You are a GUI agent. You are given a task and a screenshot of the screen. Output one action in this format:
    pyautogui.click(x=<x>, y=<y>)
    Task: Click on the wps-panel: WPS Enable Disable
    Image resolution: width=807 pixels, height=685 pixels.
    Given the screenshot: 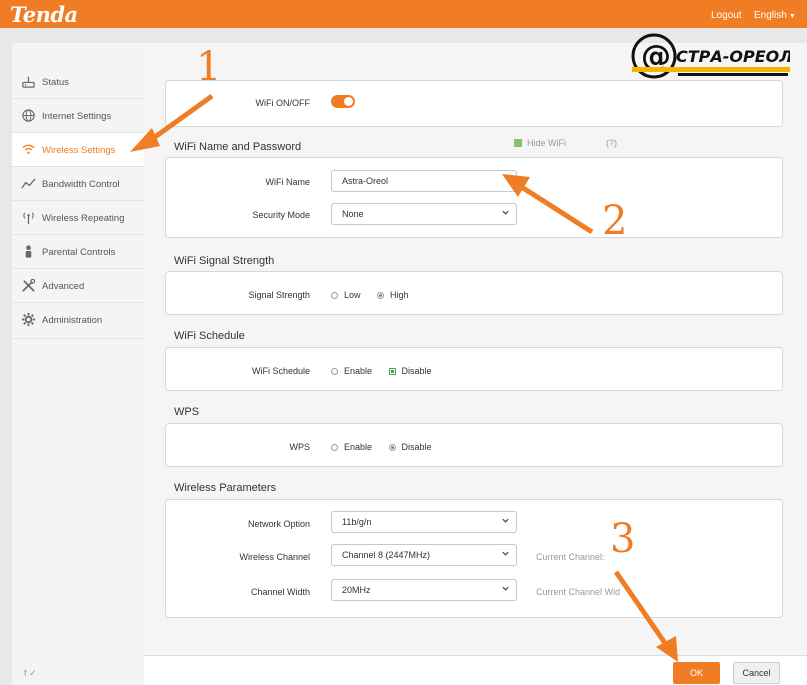 What is the action you would take?
    pyautogui.click(x=474, y=445)
    